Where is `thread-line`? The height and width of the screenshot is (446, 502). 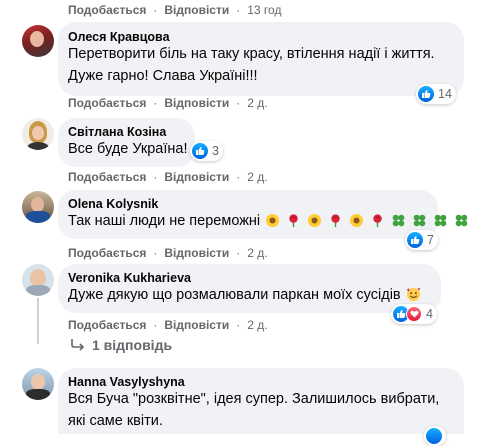 thread-line is located at coordinates (38, 321).